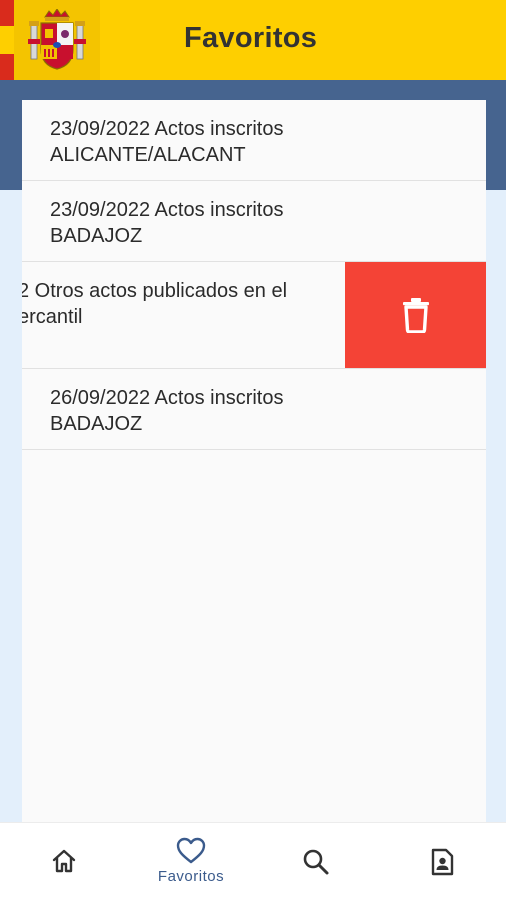 The height and width of the screenshot is (900, 506). What do you see at coordinates (167, 223) in the screenshot?
I see `list-item-text: 23/09/2022 Actos inscritos BADAJOZ` at bounding box center [167, 223].